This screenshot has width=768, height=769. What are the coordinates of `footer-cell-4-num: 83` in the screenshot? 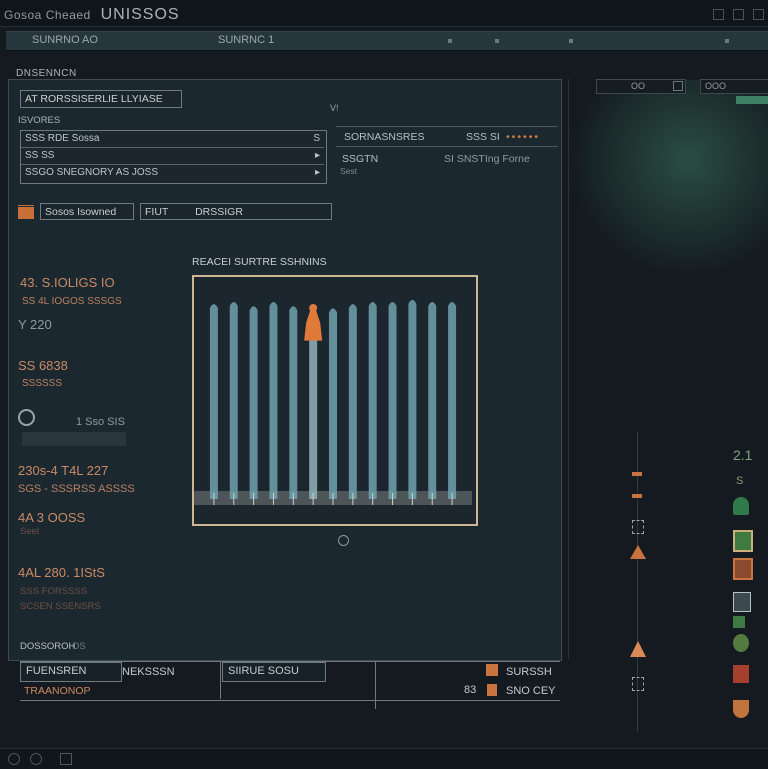 It's located at (470, 690).